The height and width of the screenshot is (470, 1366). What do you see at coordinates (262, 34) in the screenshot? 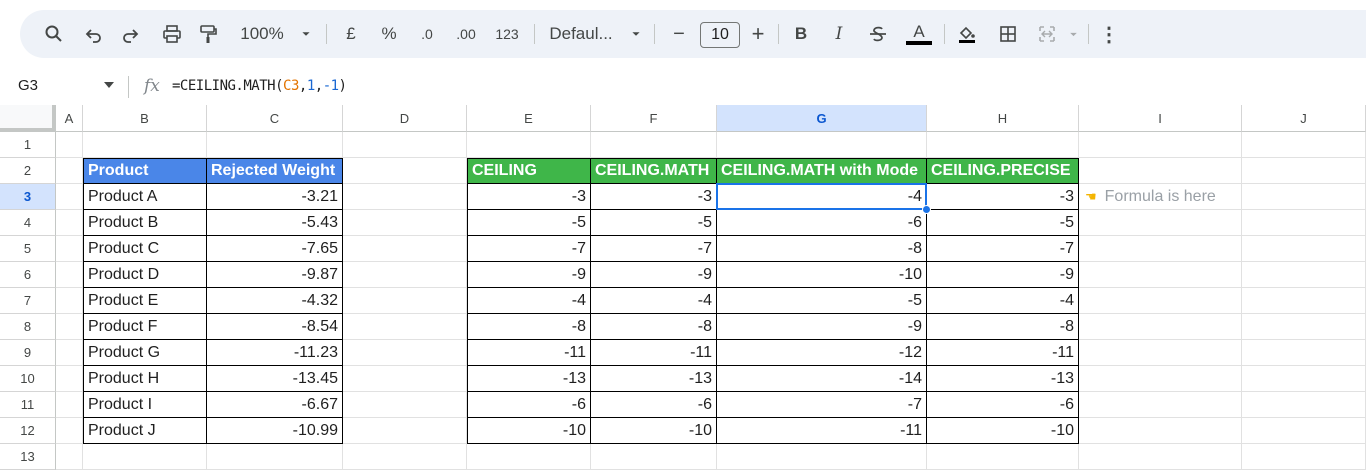
I see `zoom-select: 100%` at bounding box center [262, 34].